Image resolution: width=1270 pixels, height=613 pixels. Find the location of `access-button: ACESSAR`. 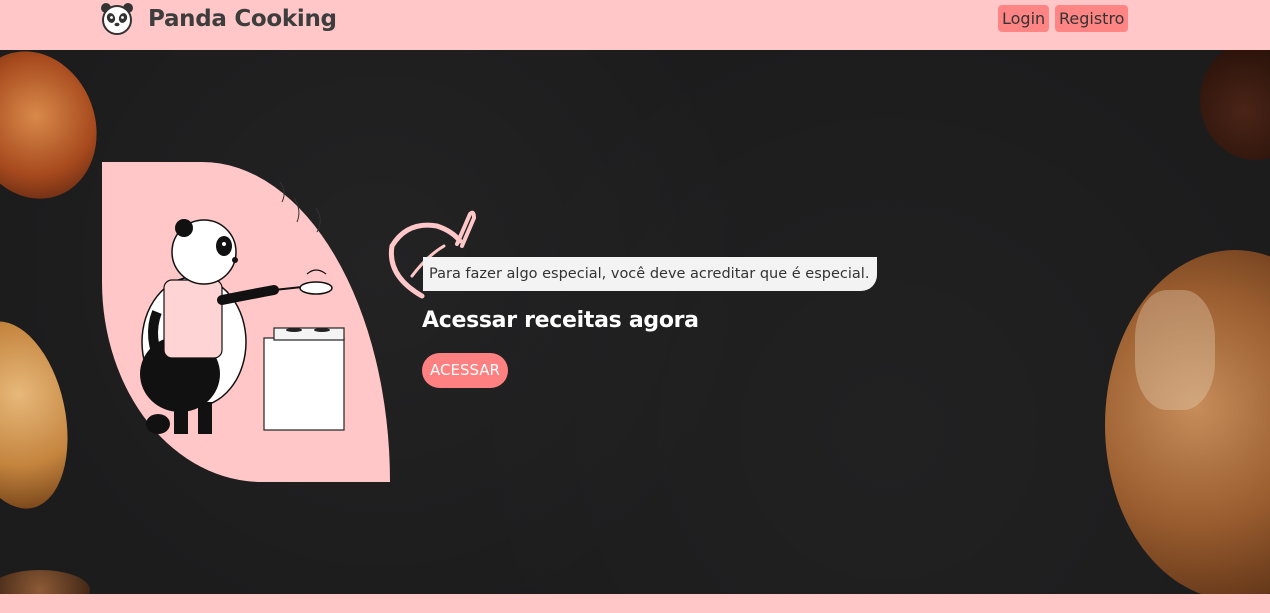

access-button: ACESSAR is located at coordinates (465, 370).